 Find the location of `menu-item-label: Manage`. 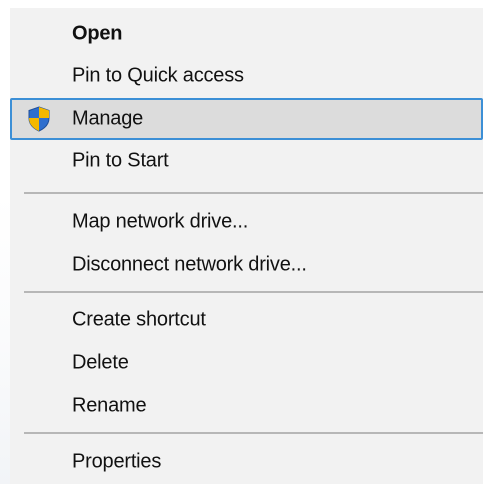

menu-item-label: Manage is located at coordinates (108, 118).